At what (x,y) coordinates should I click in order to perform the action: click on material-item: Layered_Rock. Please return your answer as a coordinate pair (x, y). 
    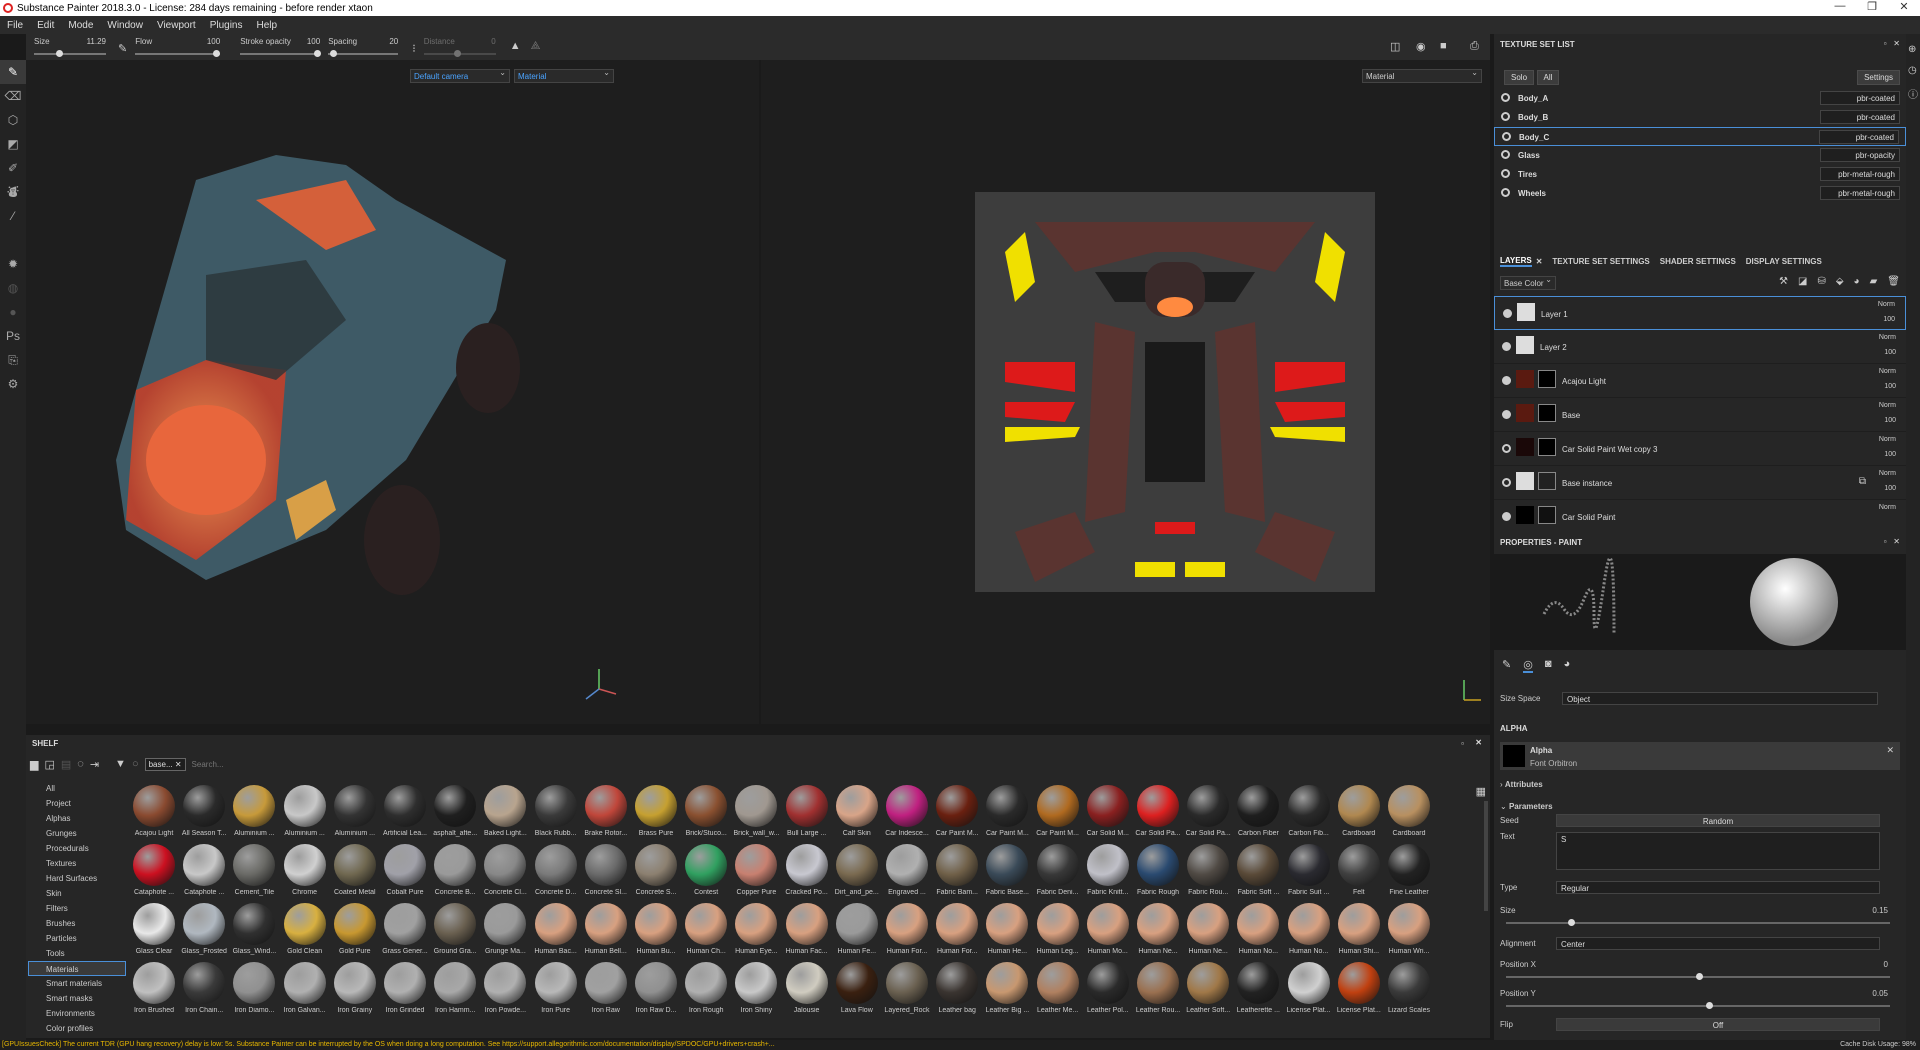
    Looking at the image, I should click on (907, 991).